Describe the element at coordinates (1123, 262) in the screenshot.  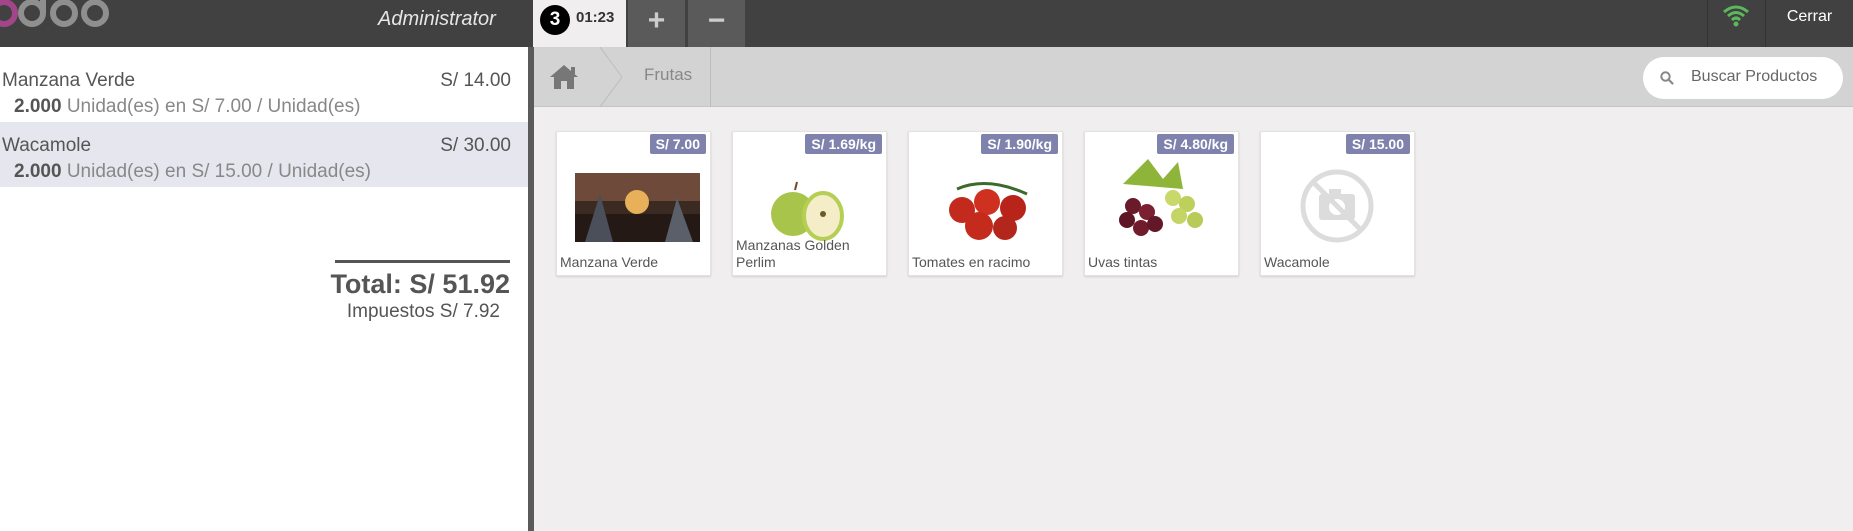
I see `product-name: Uvas tintas` at that location.